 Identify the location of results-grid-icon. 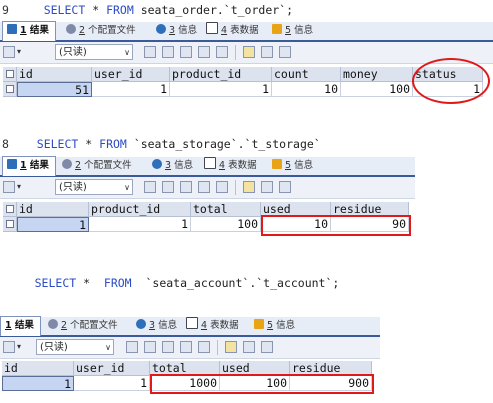
(12, 164).